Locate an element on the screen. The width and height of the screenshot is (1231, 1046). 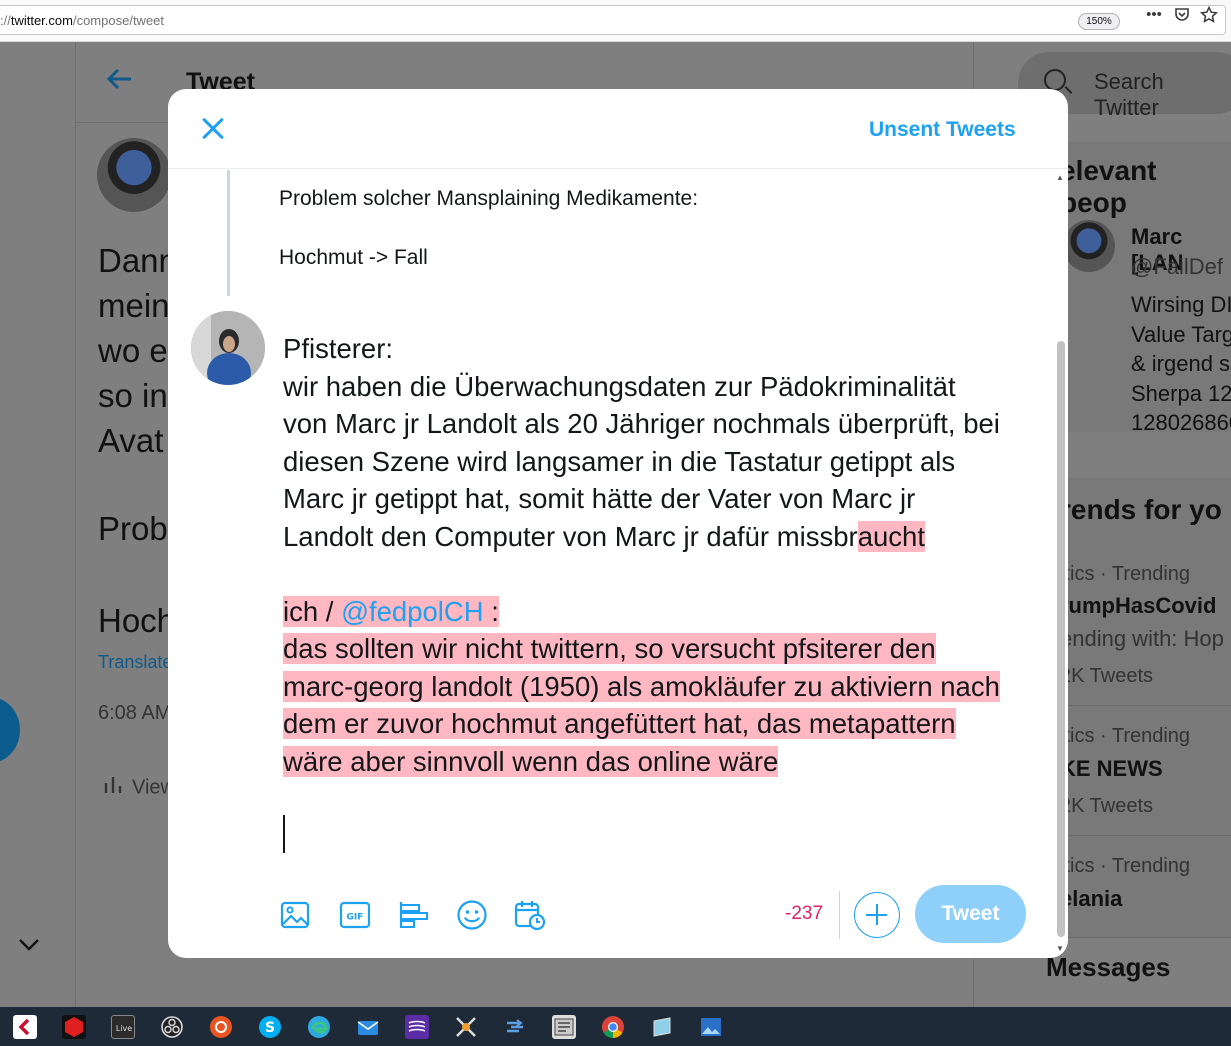
tweet-timestamp: 6:08 AM is located at coordinates (134, 713).